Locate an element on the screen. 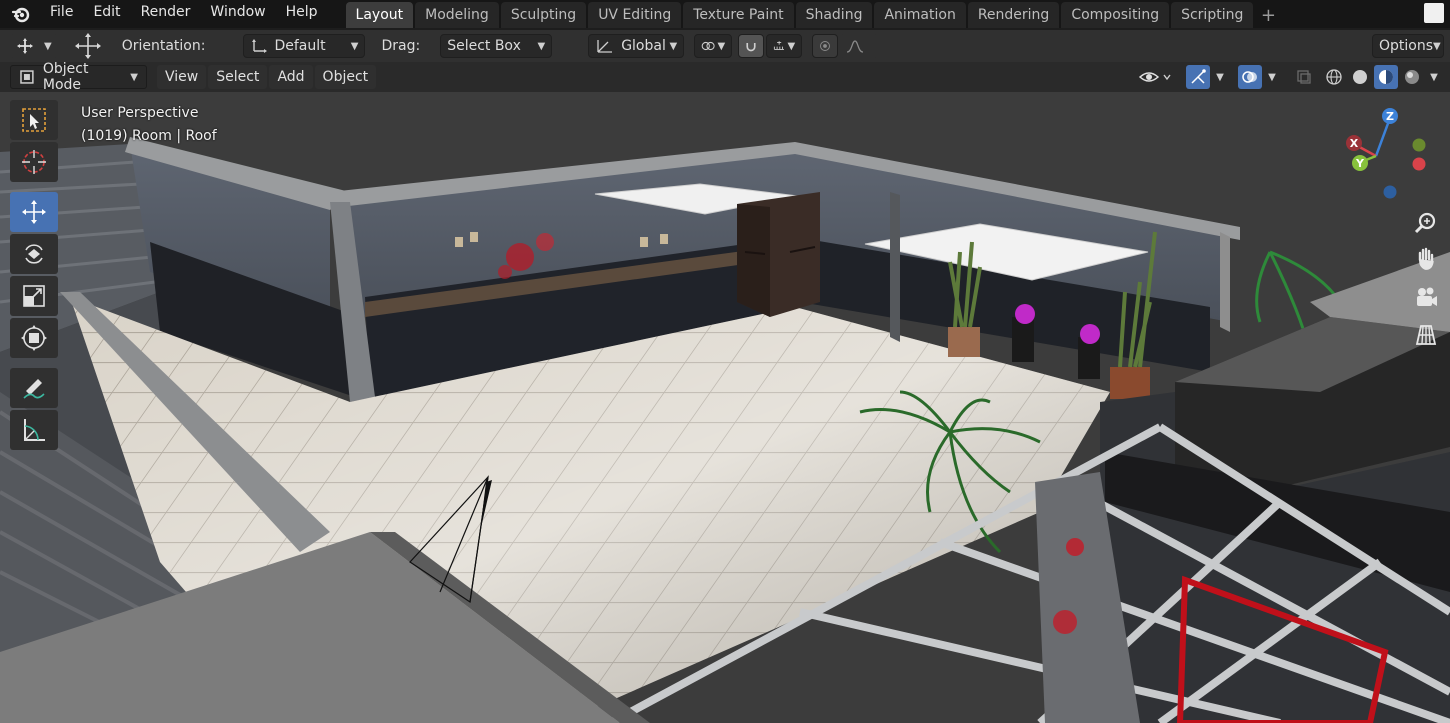  menu-window: Window is located at coordinates (237, 14).